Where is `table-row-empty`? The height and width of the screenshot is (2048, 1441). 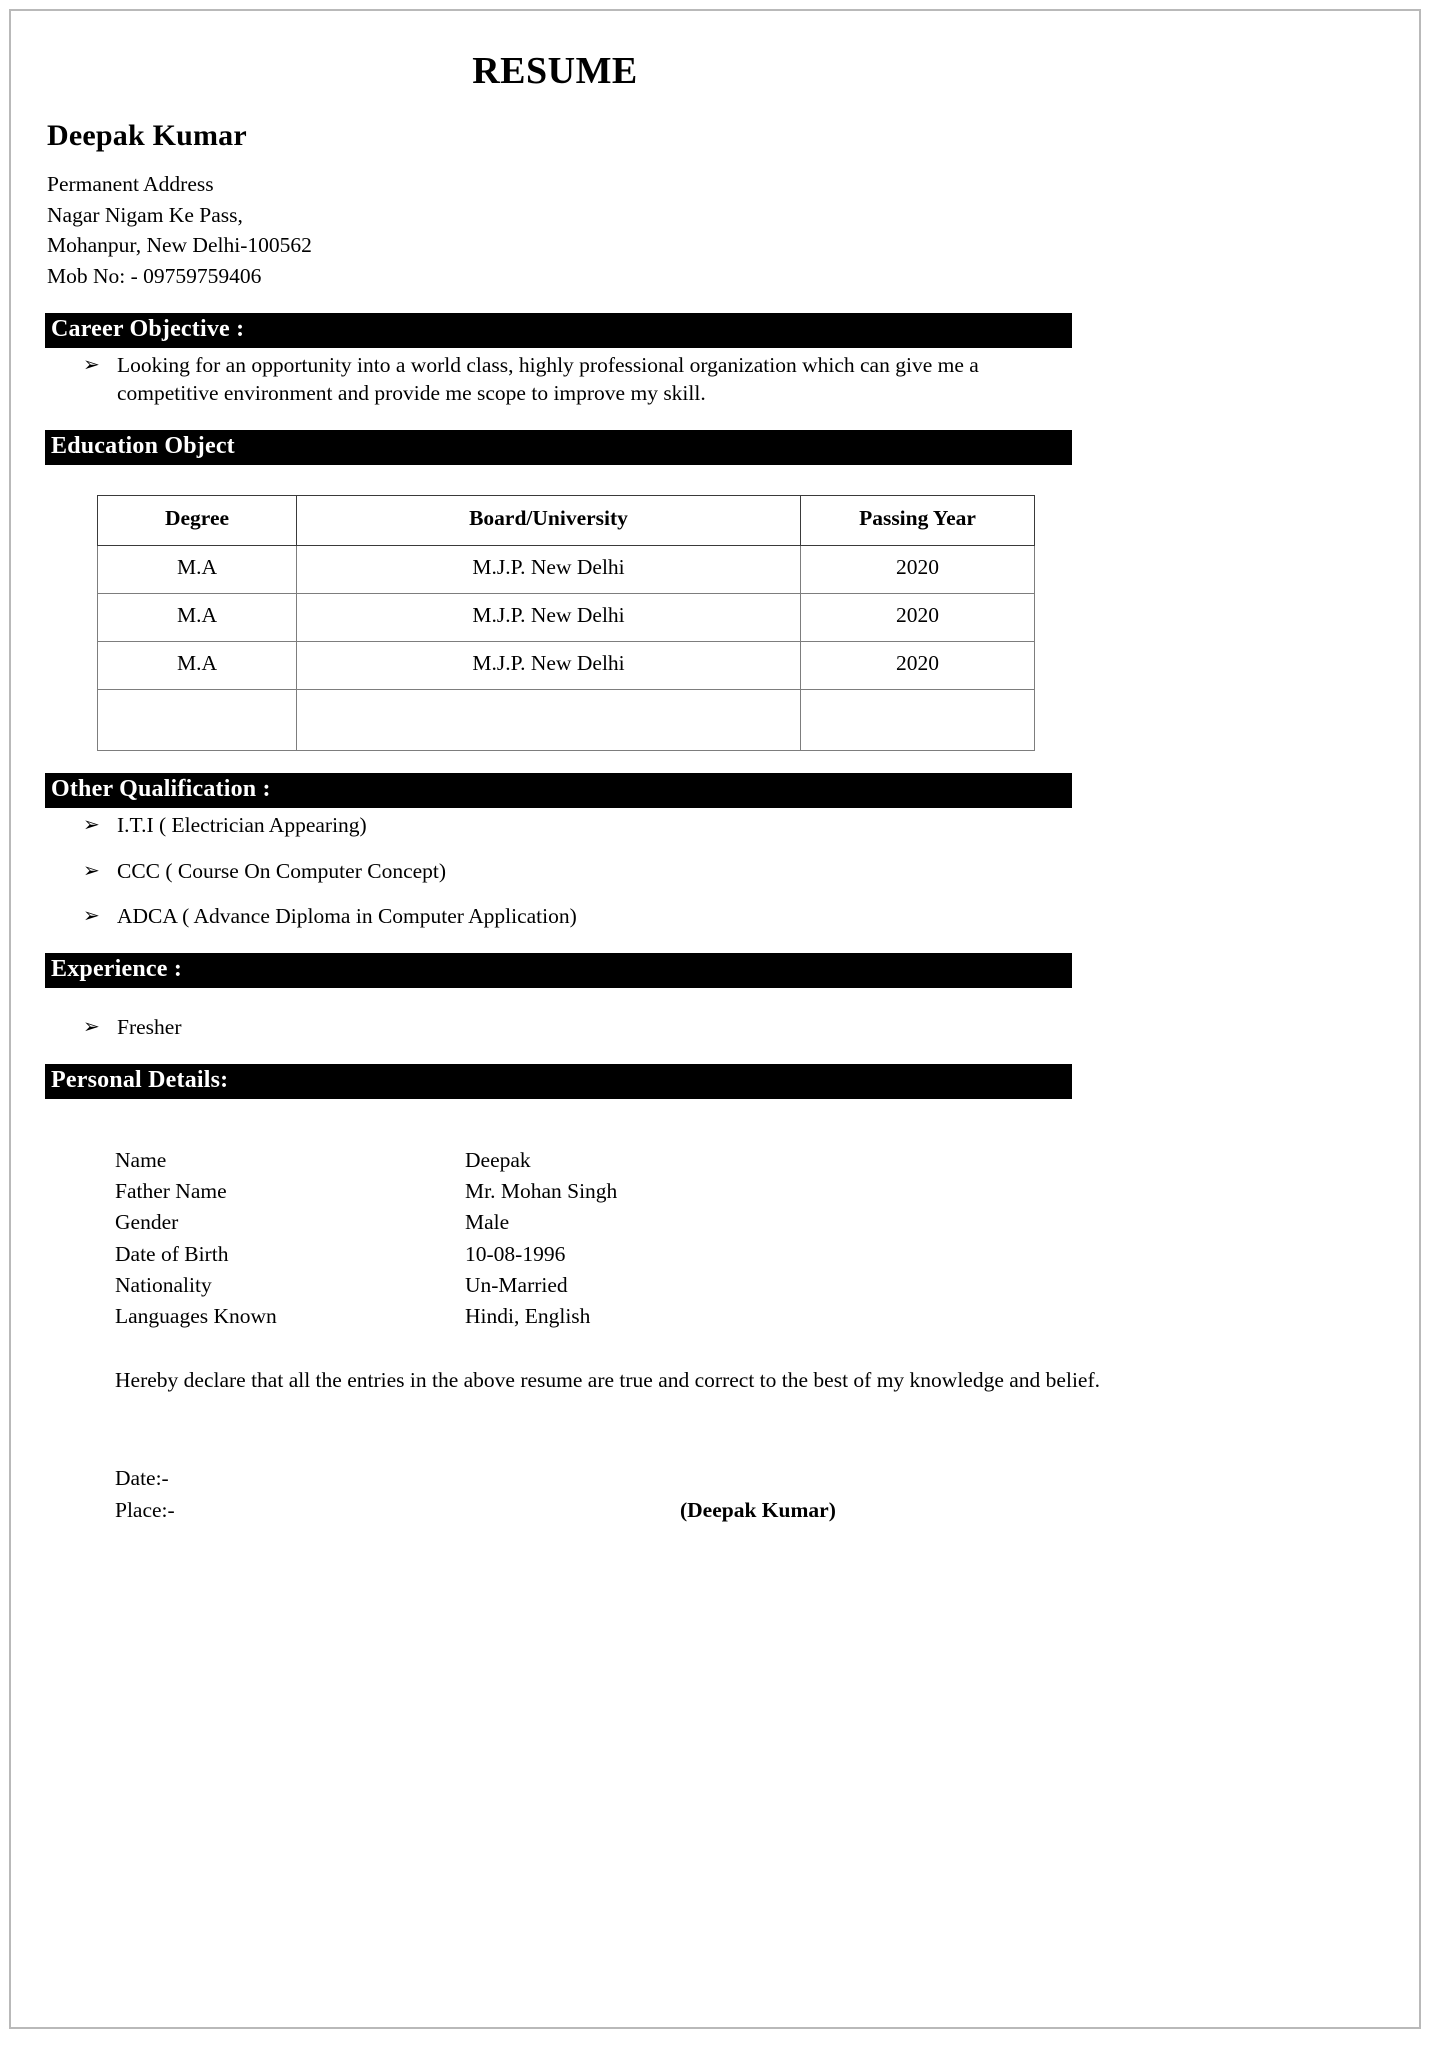 table-row-empty is located at coordinates (566, 719).